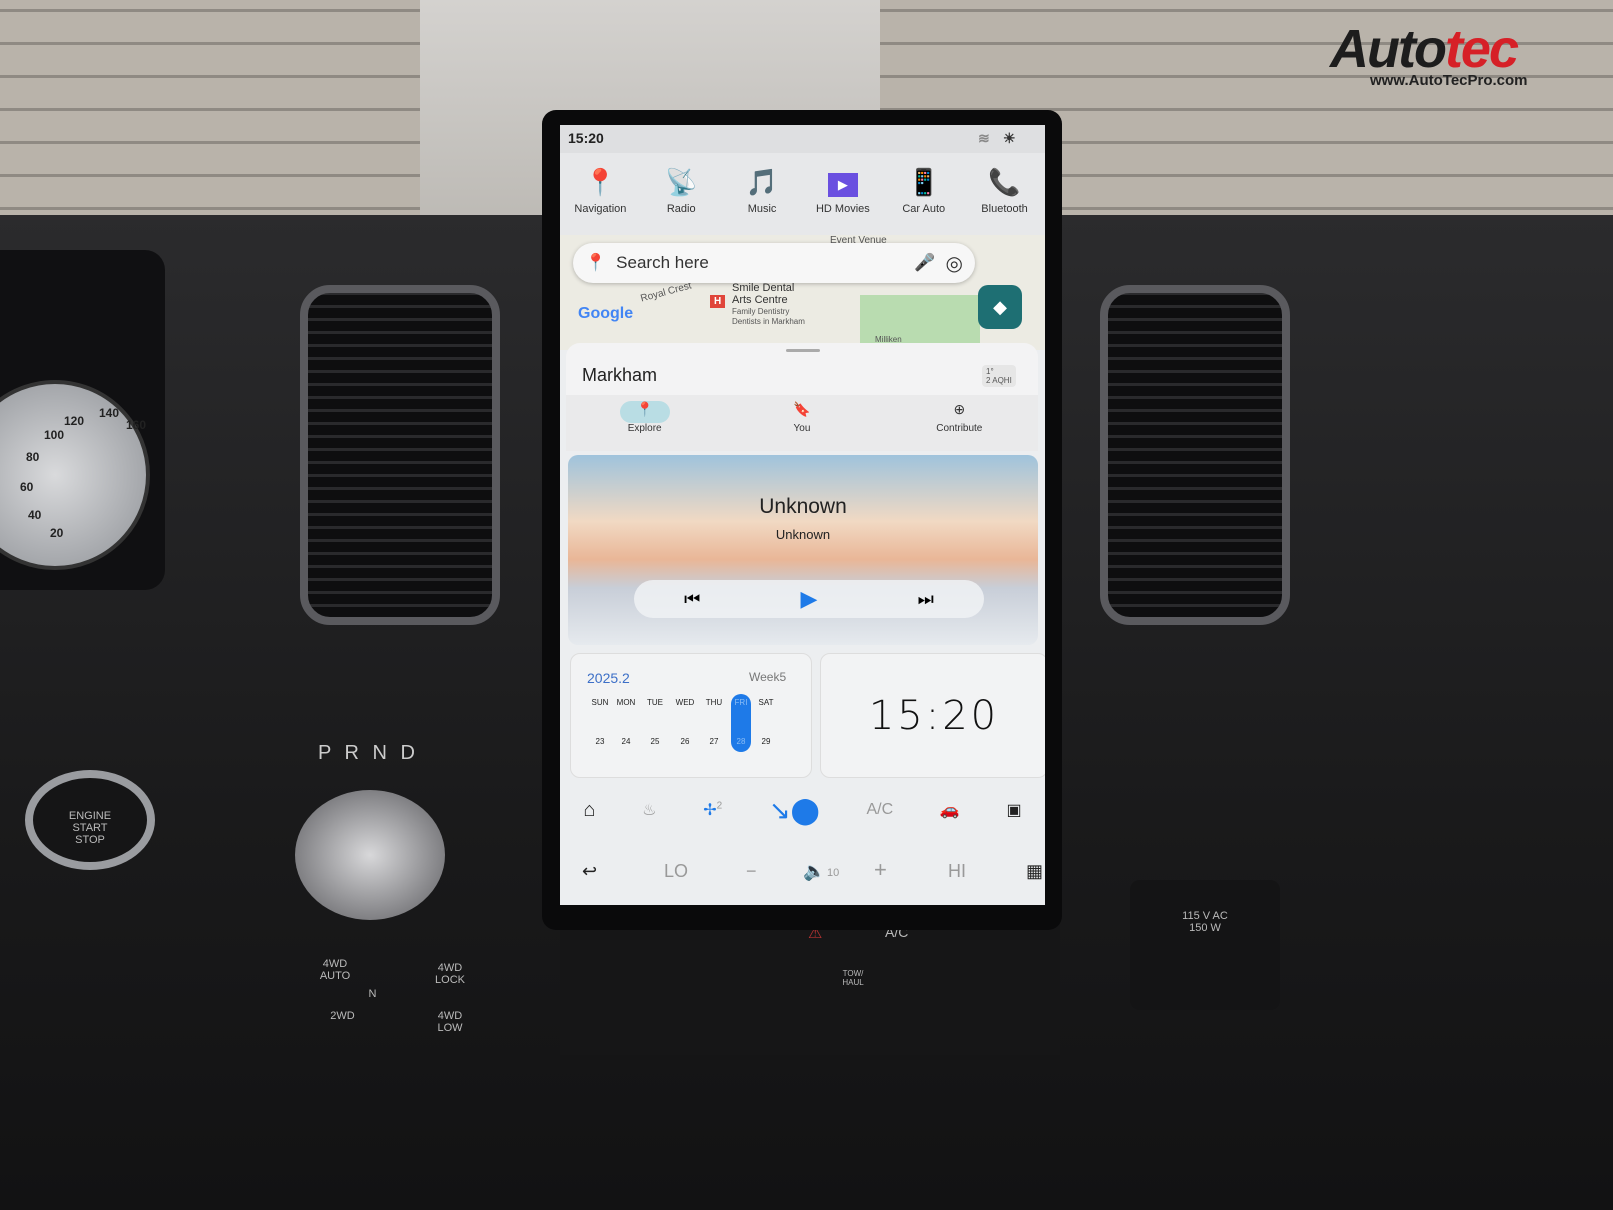  I want to click on home-icon: ⌂, so click(589, 810).